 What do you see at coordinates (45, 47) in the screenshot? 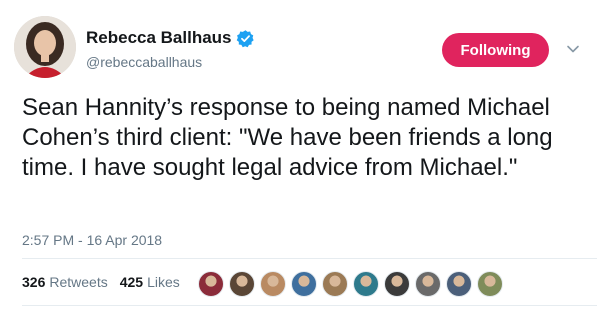
I see `author-avatar` at bounding box center [45, 47].